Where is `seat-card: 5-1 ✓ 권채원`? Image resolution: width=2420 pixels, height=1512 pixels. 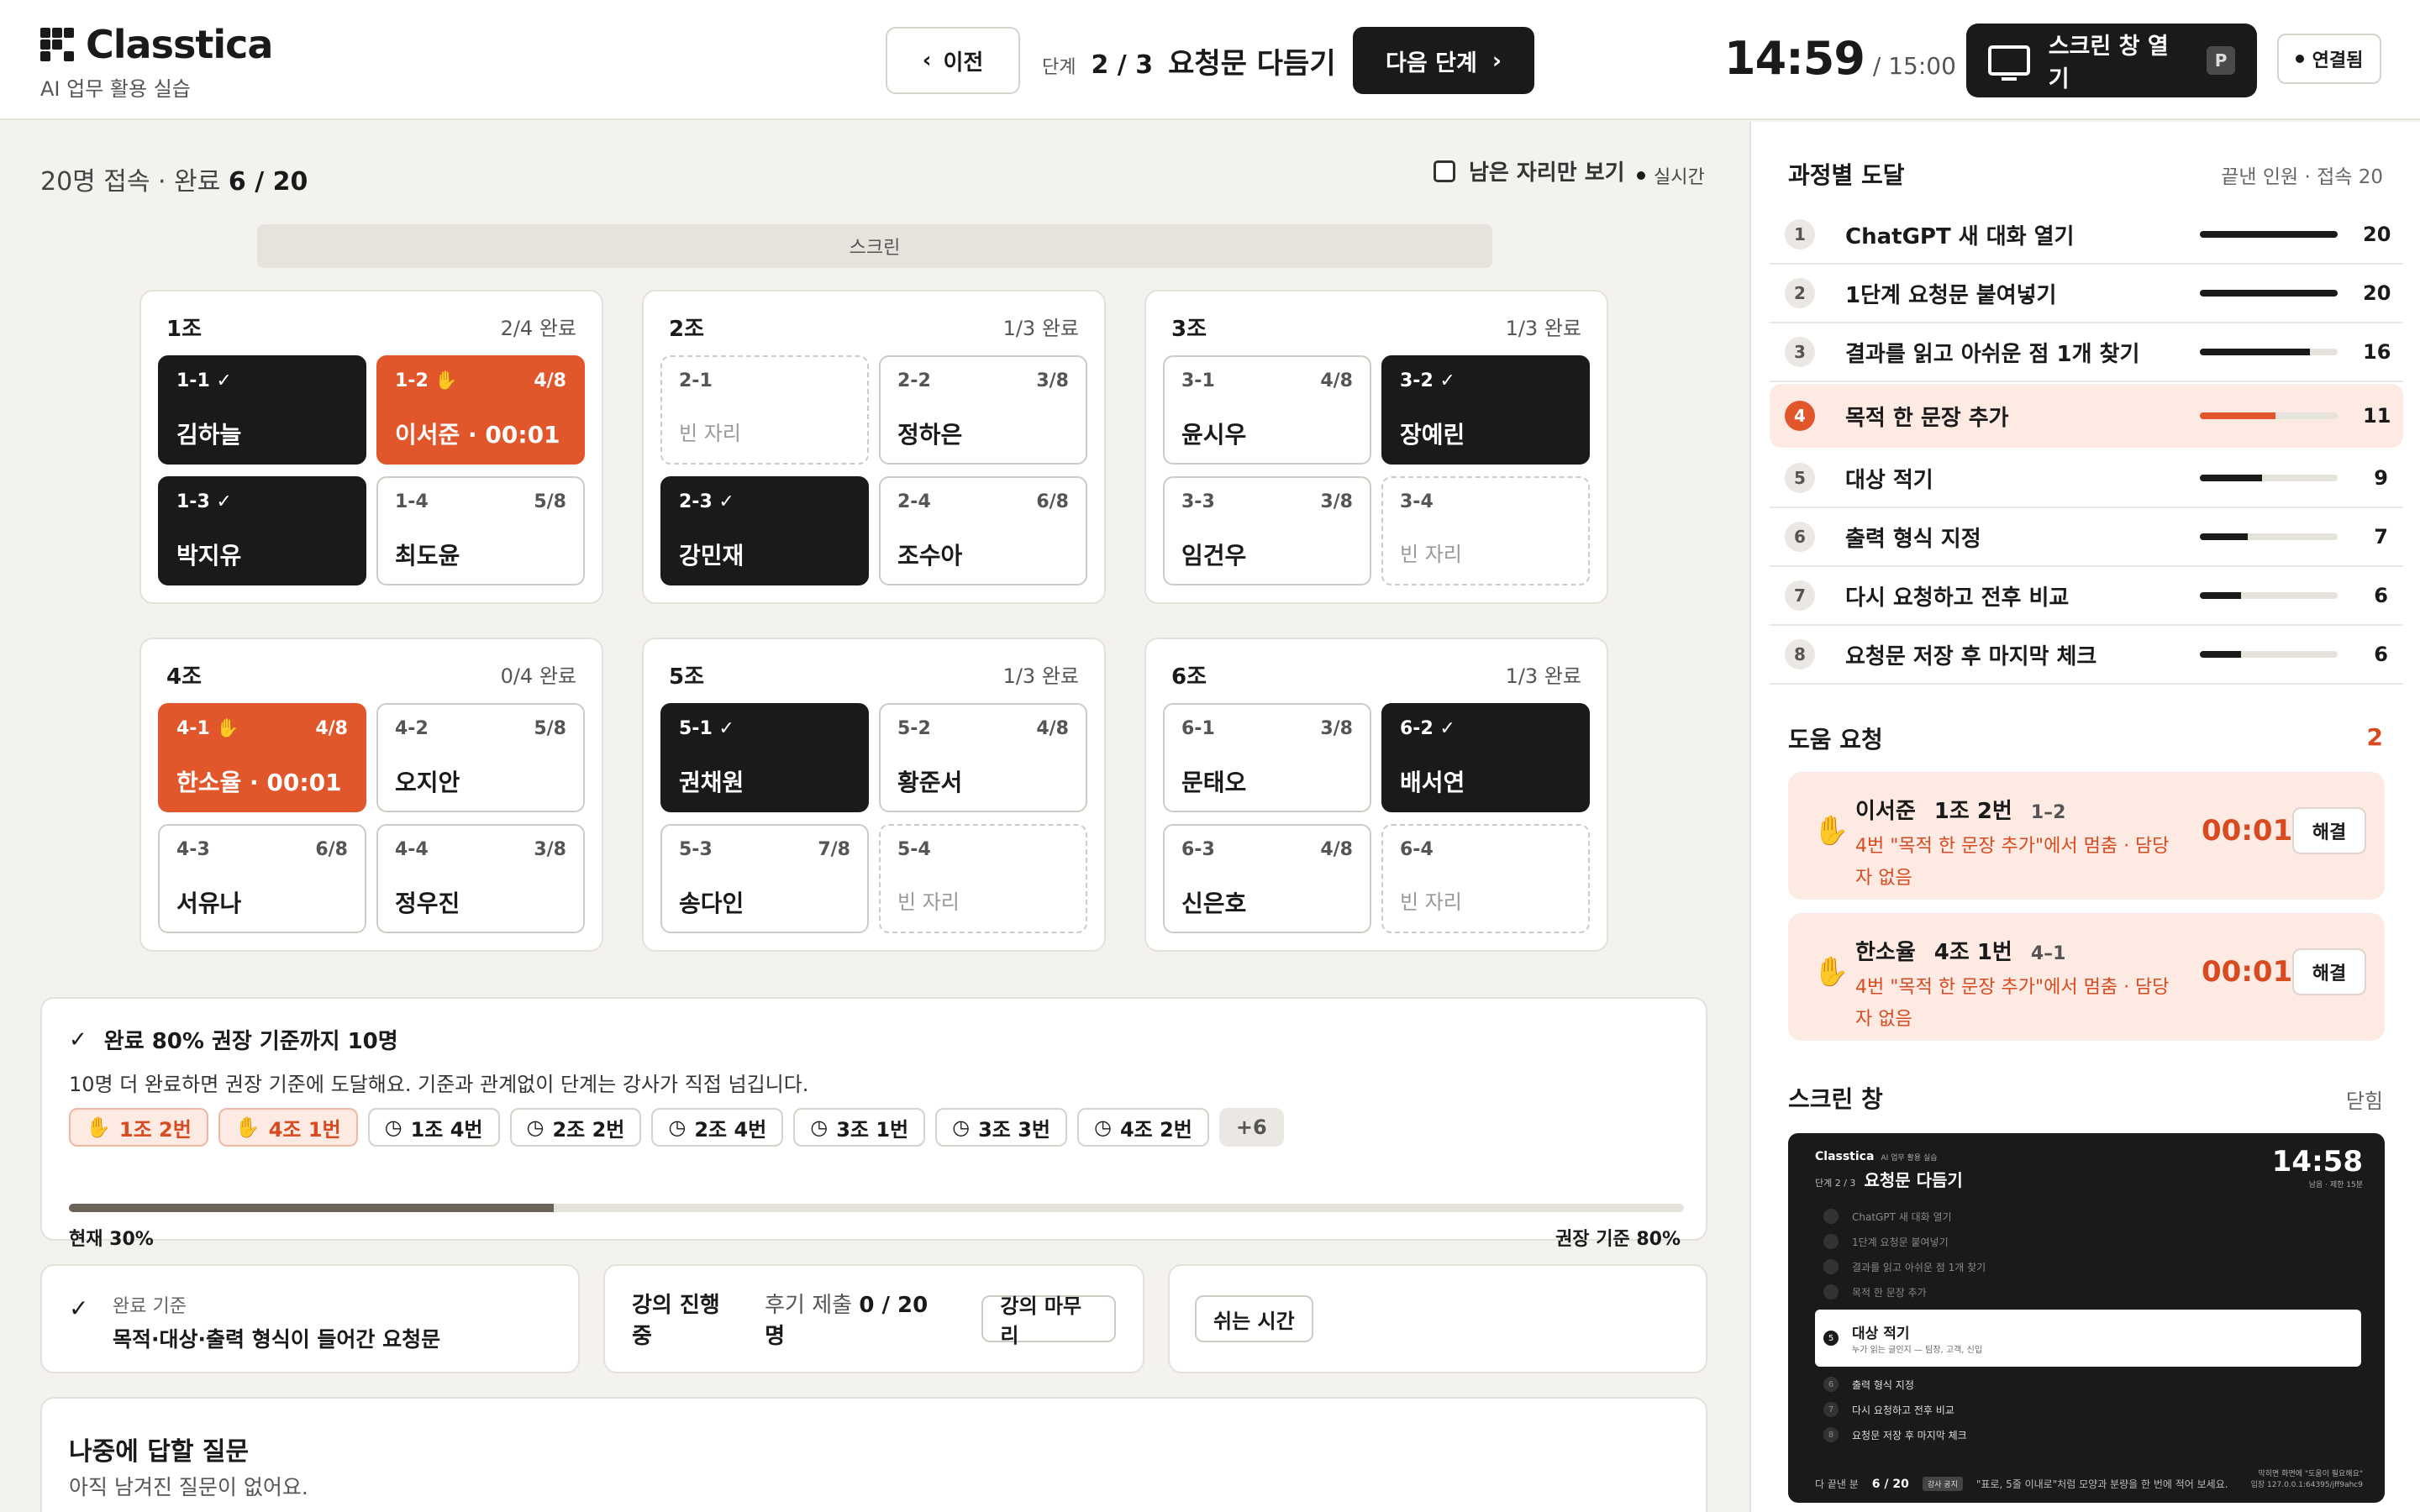 seat-card: 5-1 ✓ 권채원 is located at coordinates (764, 757).